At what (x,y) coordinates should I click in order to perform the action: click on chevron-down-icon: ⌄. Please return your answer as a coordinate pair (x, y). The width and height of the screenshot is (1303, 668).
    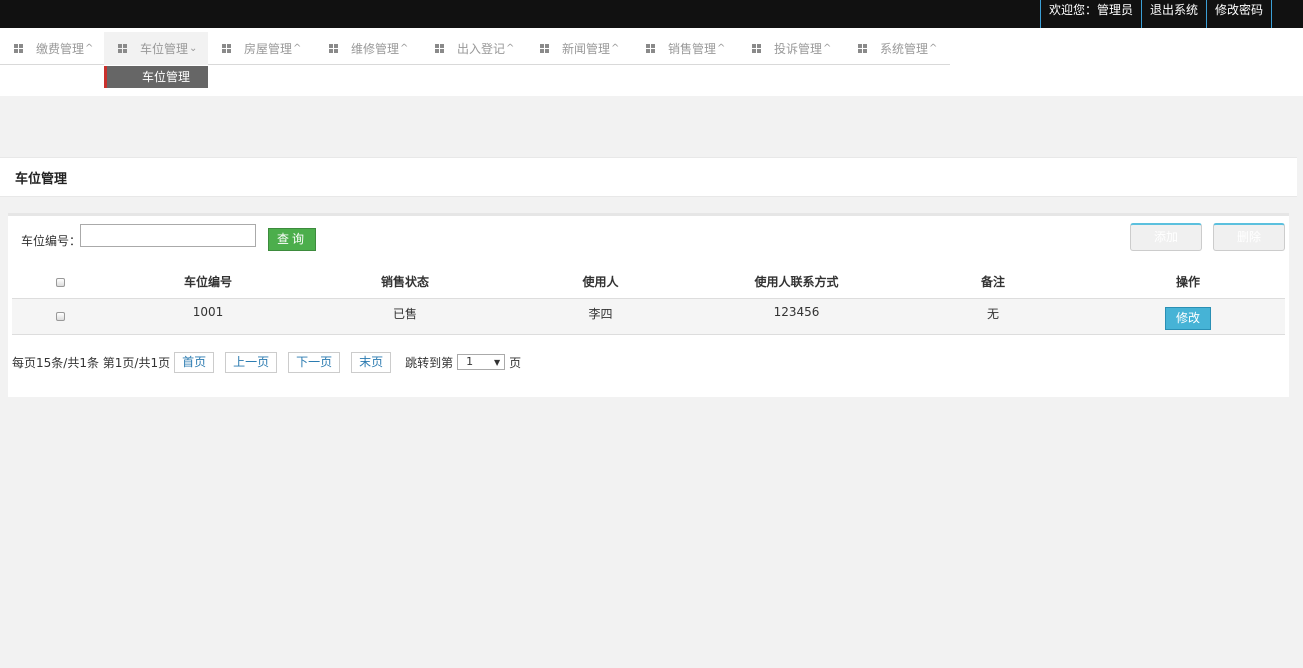
    Looking at the image, I should click on (193, 48).